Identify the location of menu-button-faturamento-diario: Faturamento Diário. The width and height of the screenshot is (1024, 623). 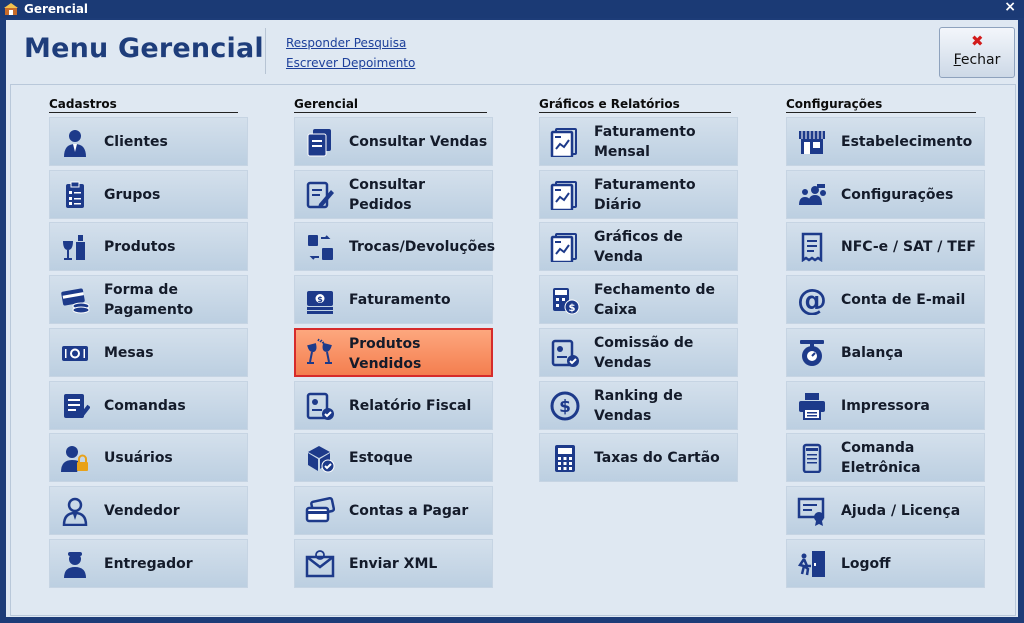
(638, 194).